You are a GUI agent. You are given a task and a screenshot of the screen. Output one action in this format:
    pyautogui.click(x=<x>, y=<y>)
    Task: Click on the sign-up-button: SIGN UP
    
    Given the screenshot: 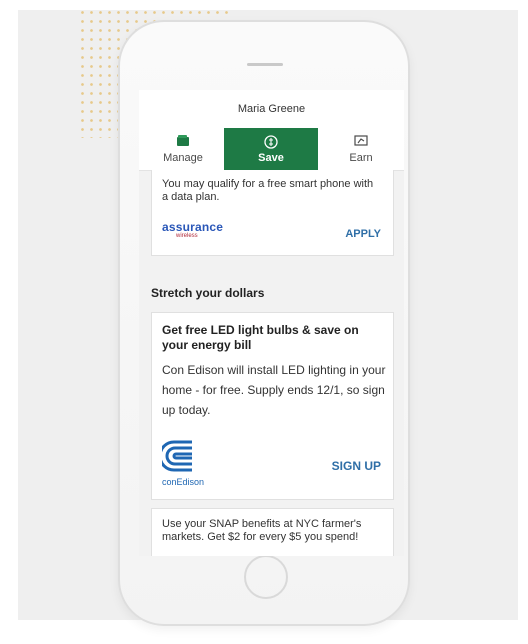 What is the action you would take?
    pyautogui.click(x=356, y=466)
    